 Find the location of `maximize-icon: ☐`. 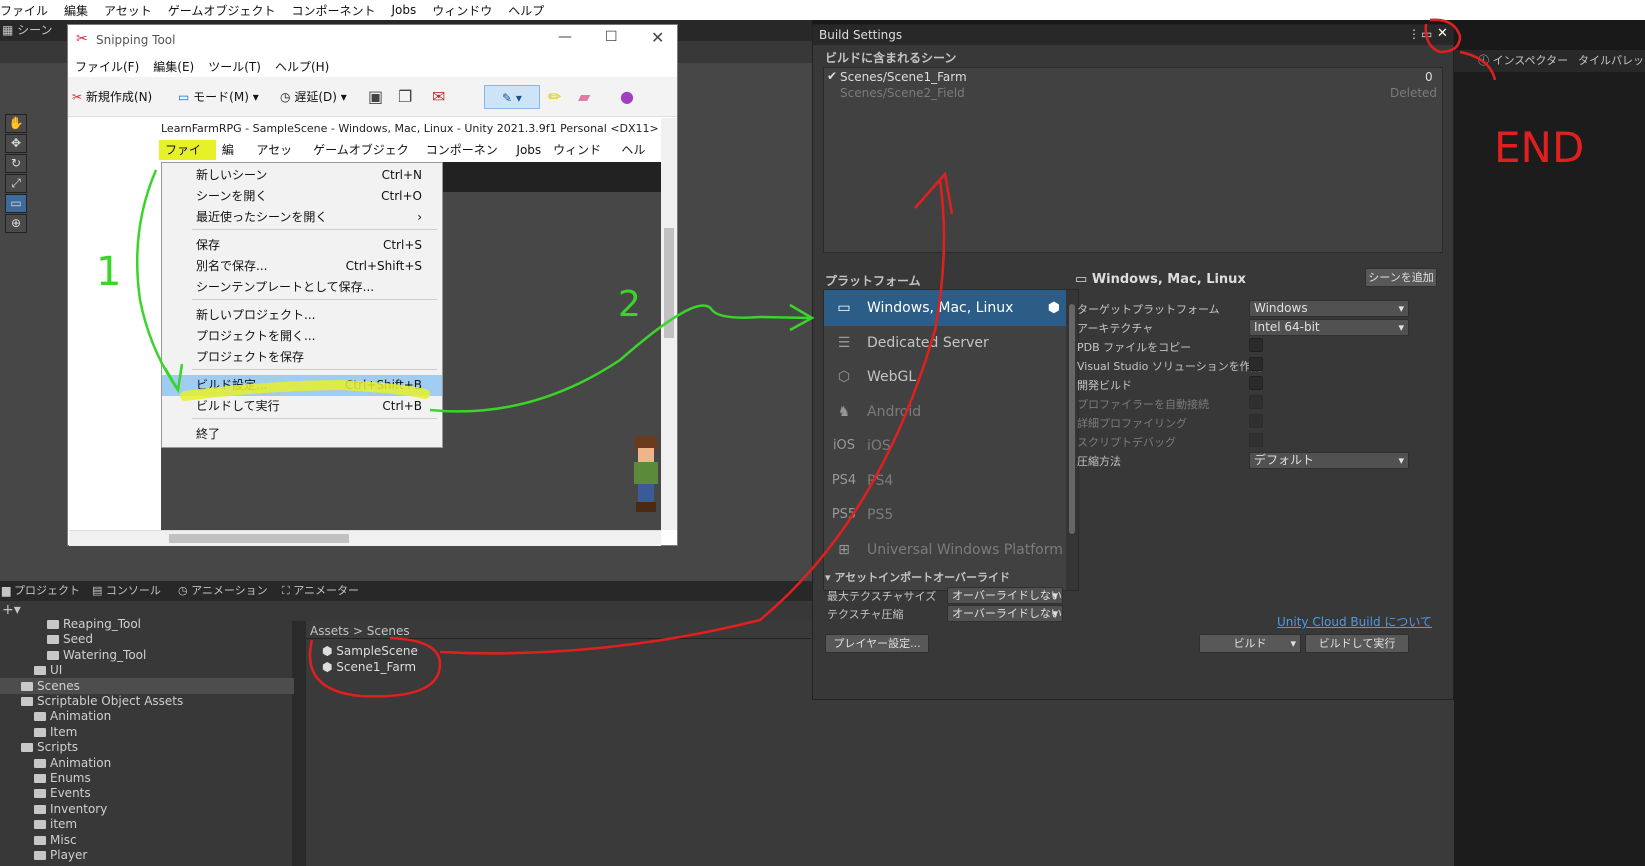

maximize-icon: ☐ is located at coordinates (611, 37).